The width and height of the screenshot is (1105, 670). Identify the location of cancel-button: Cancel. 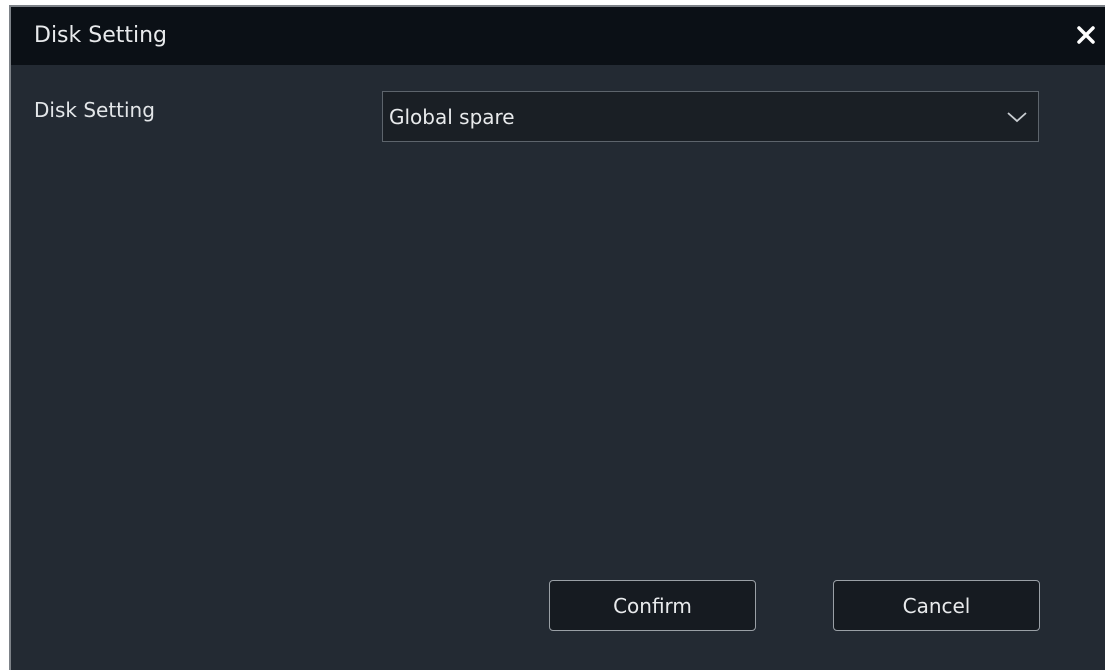
(936, 605).